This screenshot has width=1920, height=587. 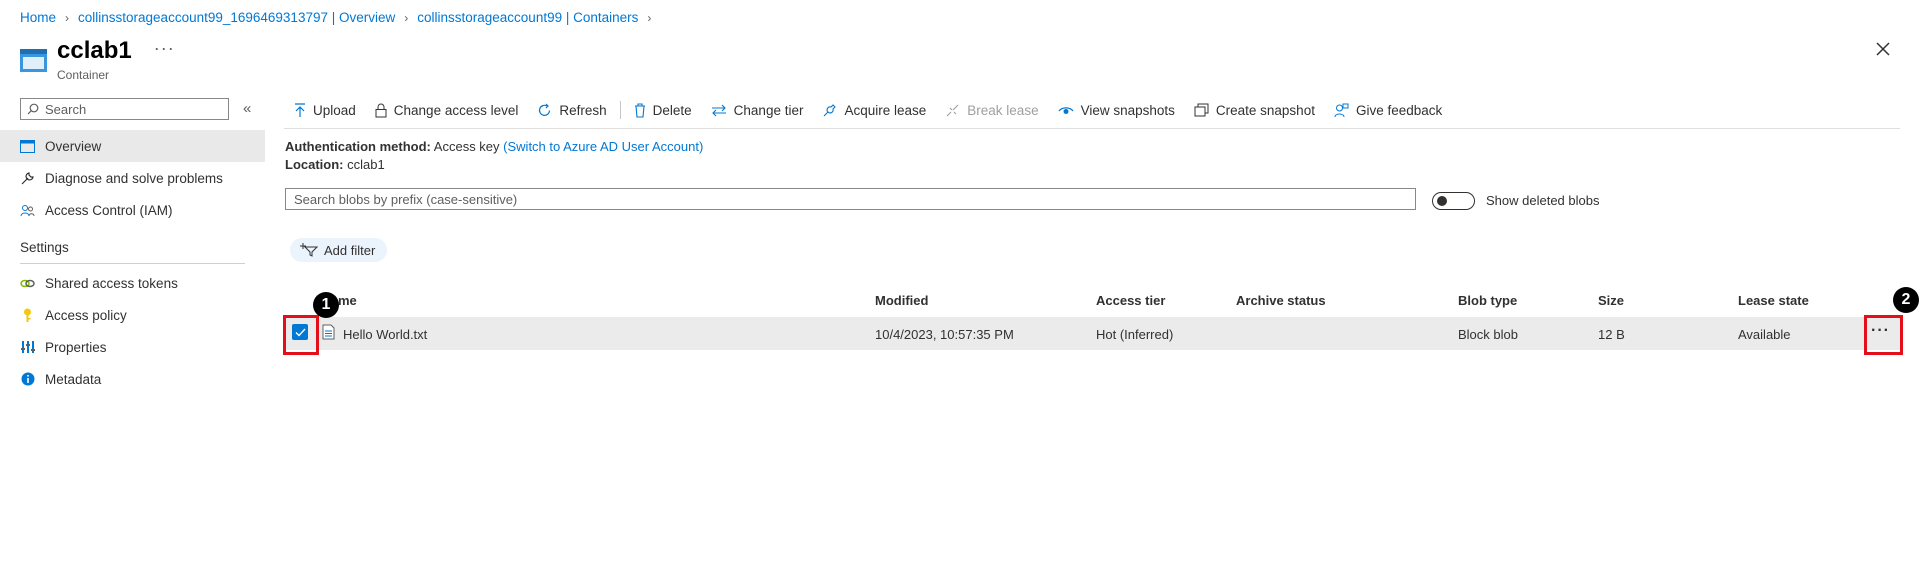 What do you see at coordinates (830, 109) in the screenshot?
I see `lease-icon` at bounding box center [830, 109].